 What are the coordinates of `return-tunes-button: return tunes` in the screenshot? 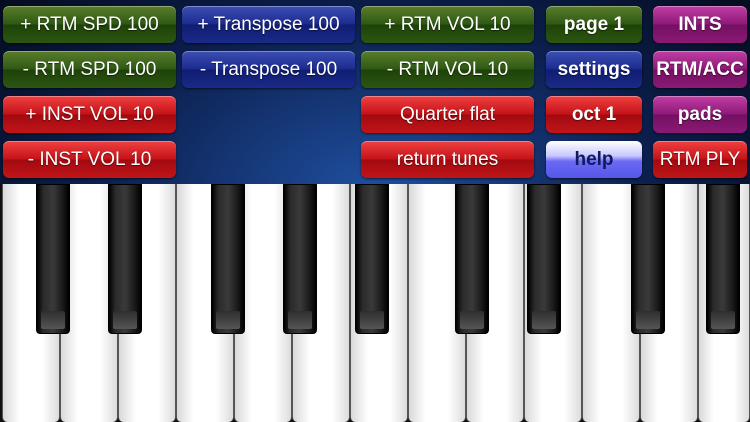 It's located at (447, 159).